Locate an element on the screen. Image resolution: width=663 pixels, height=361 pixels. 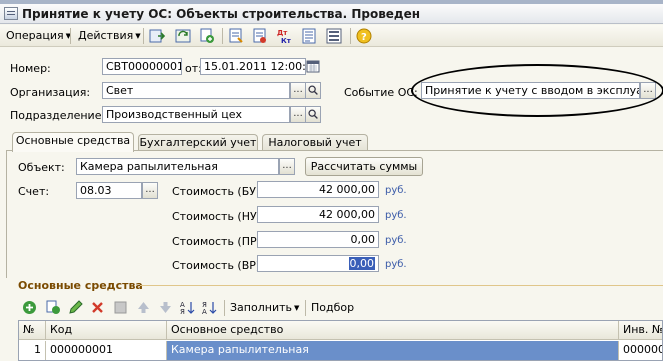
actions-menu-label: Действия is located at coordinates (106, 35).